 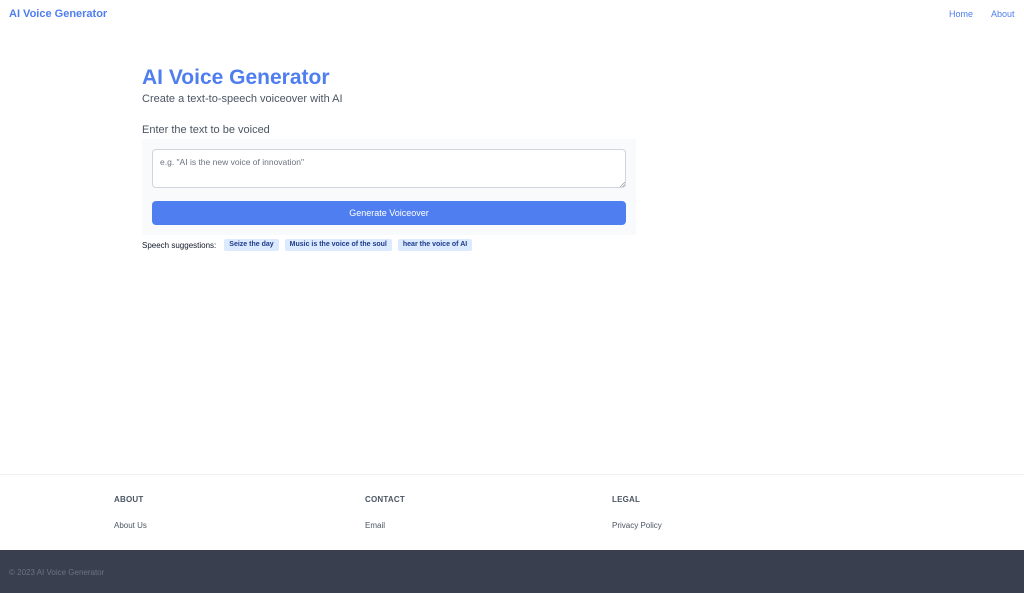 I want to click on footer-column-legal: LEGAL Privacy Policy, so click(x=637, y=512).